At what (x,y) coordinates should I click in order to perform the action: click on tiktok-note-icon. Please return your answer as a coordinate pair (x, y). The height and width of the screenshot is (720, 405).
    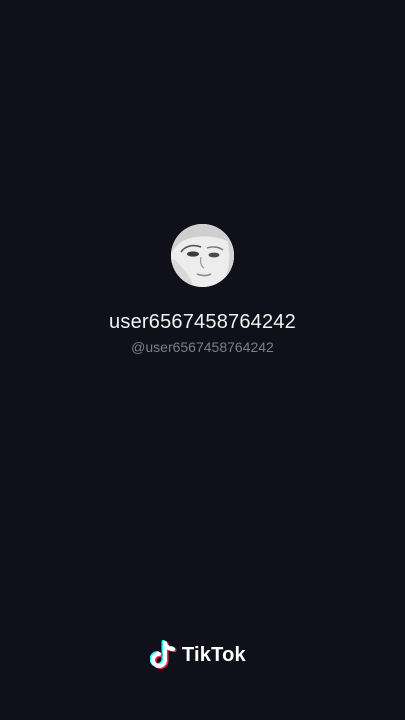
    Looking at the image, I should click on (164, 655).